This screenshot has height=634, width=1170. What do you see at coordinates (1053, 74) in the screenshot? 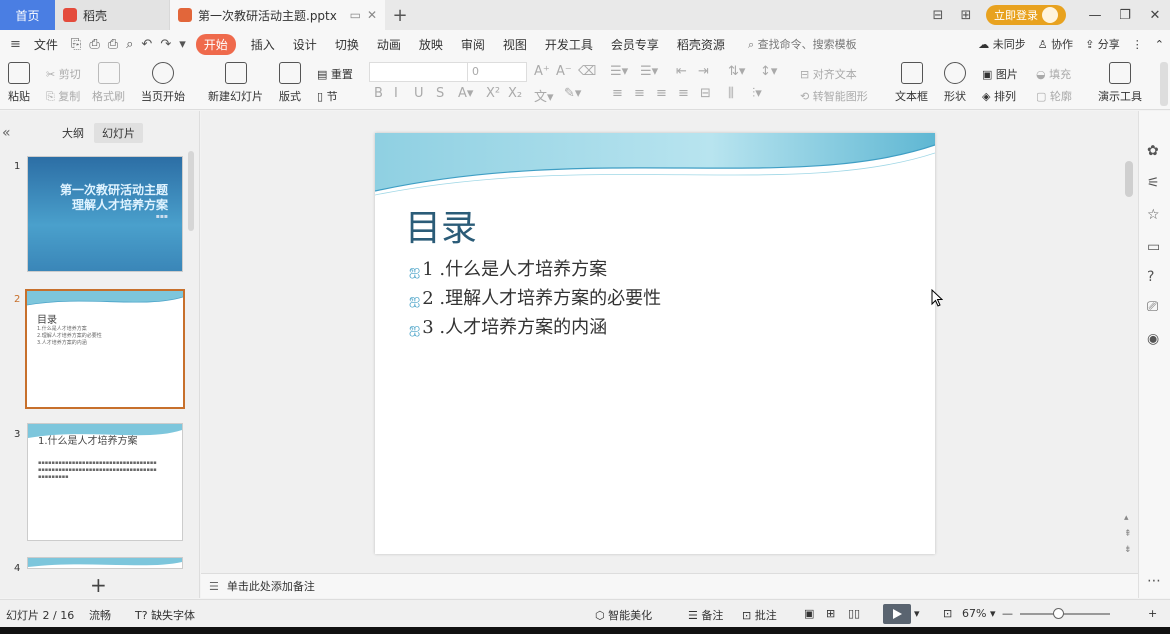
I see `fill-button: ◒ 填充` at bounding box center [1053, 74].